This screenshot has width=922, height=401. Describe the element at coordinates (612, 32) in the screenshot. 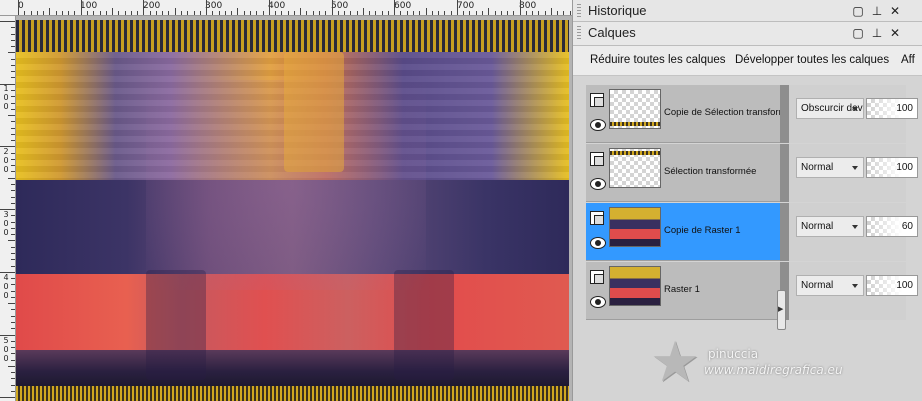

I see `layers-panel-title: Calques` at that location.